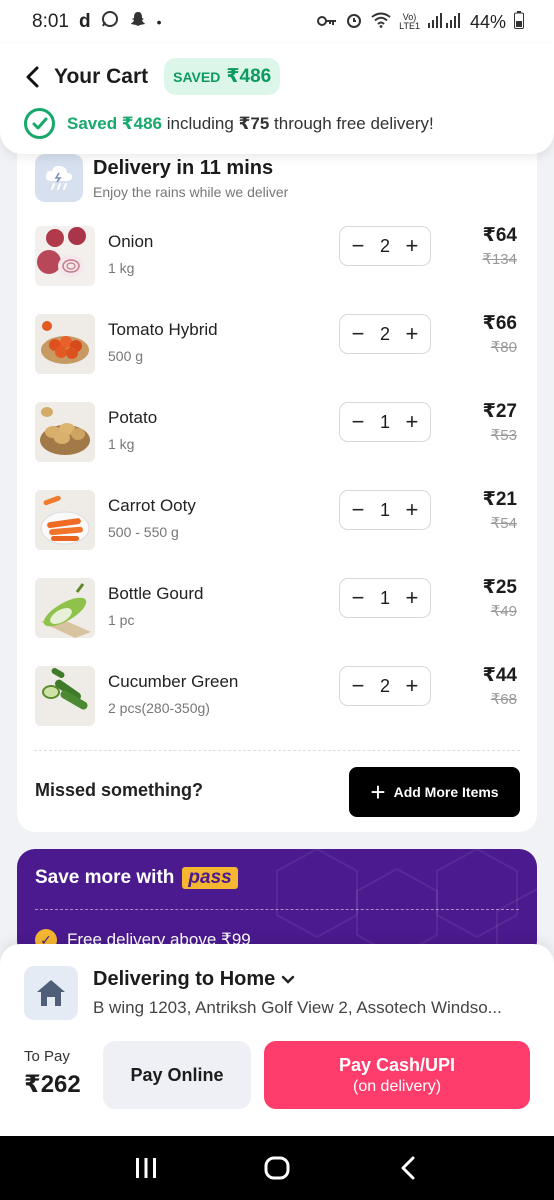  Describe the element at coordinates (152, 505) in the screenshot. I see `item-name: Carrot Ooty` at that location.